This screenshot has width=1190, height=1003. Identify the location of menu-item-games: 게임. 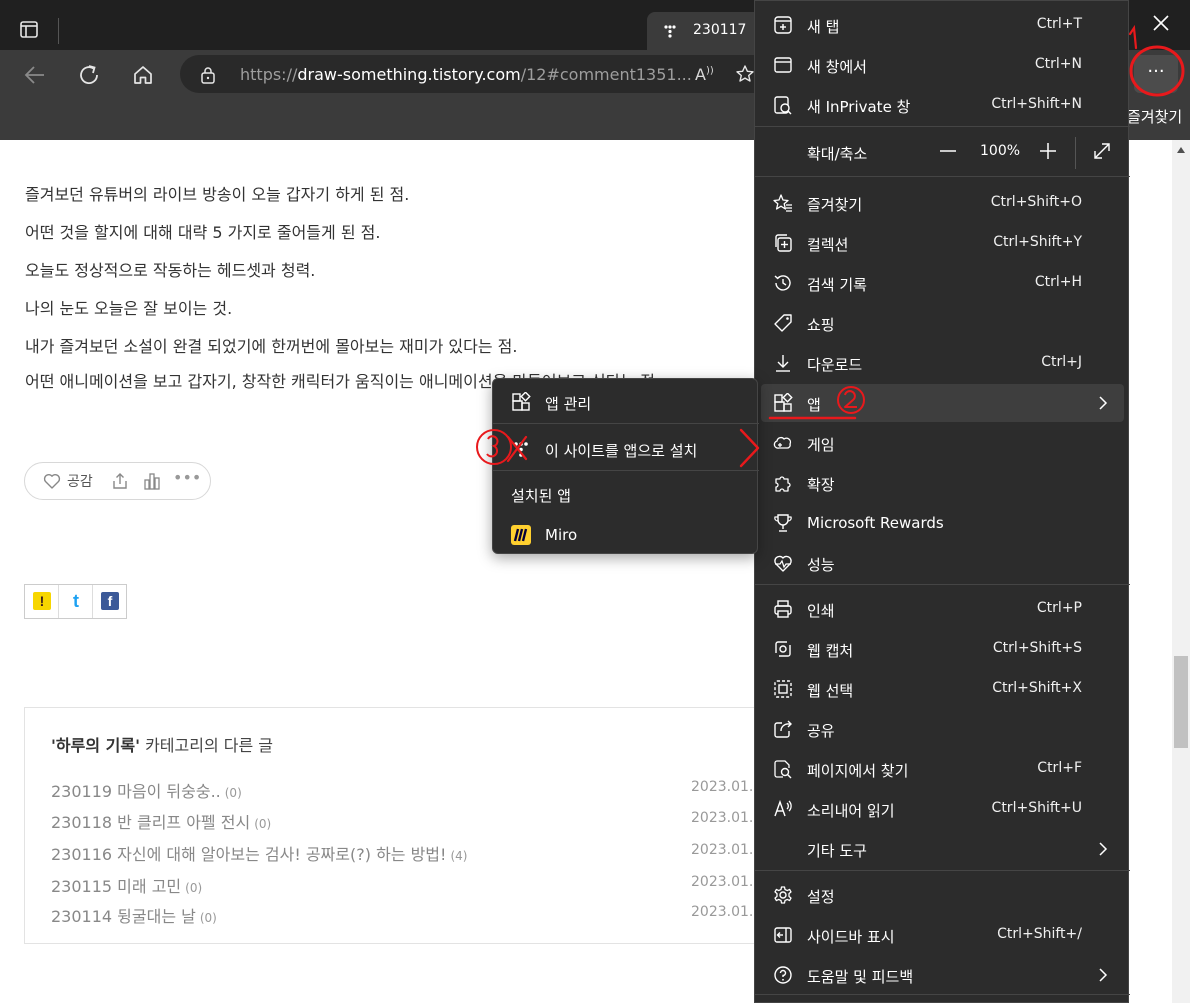
(942, 443).